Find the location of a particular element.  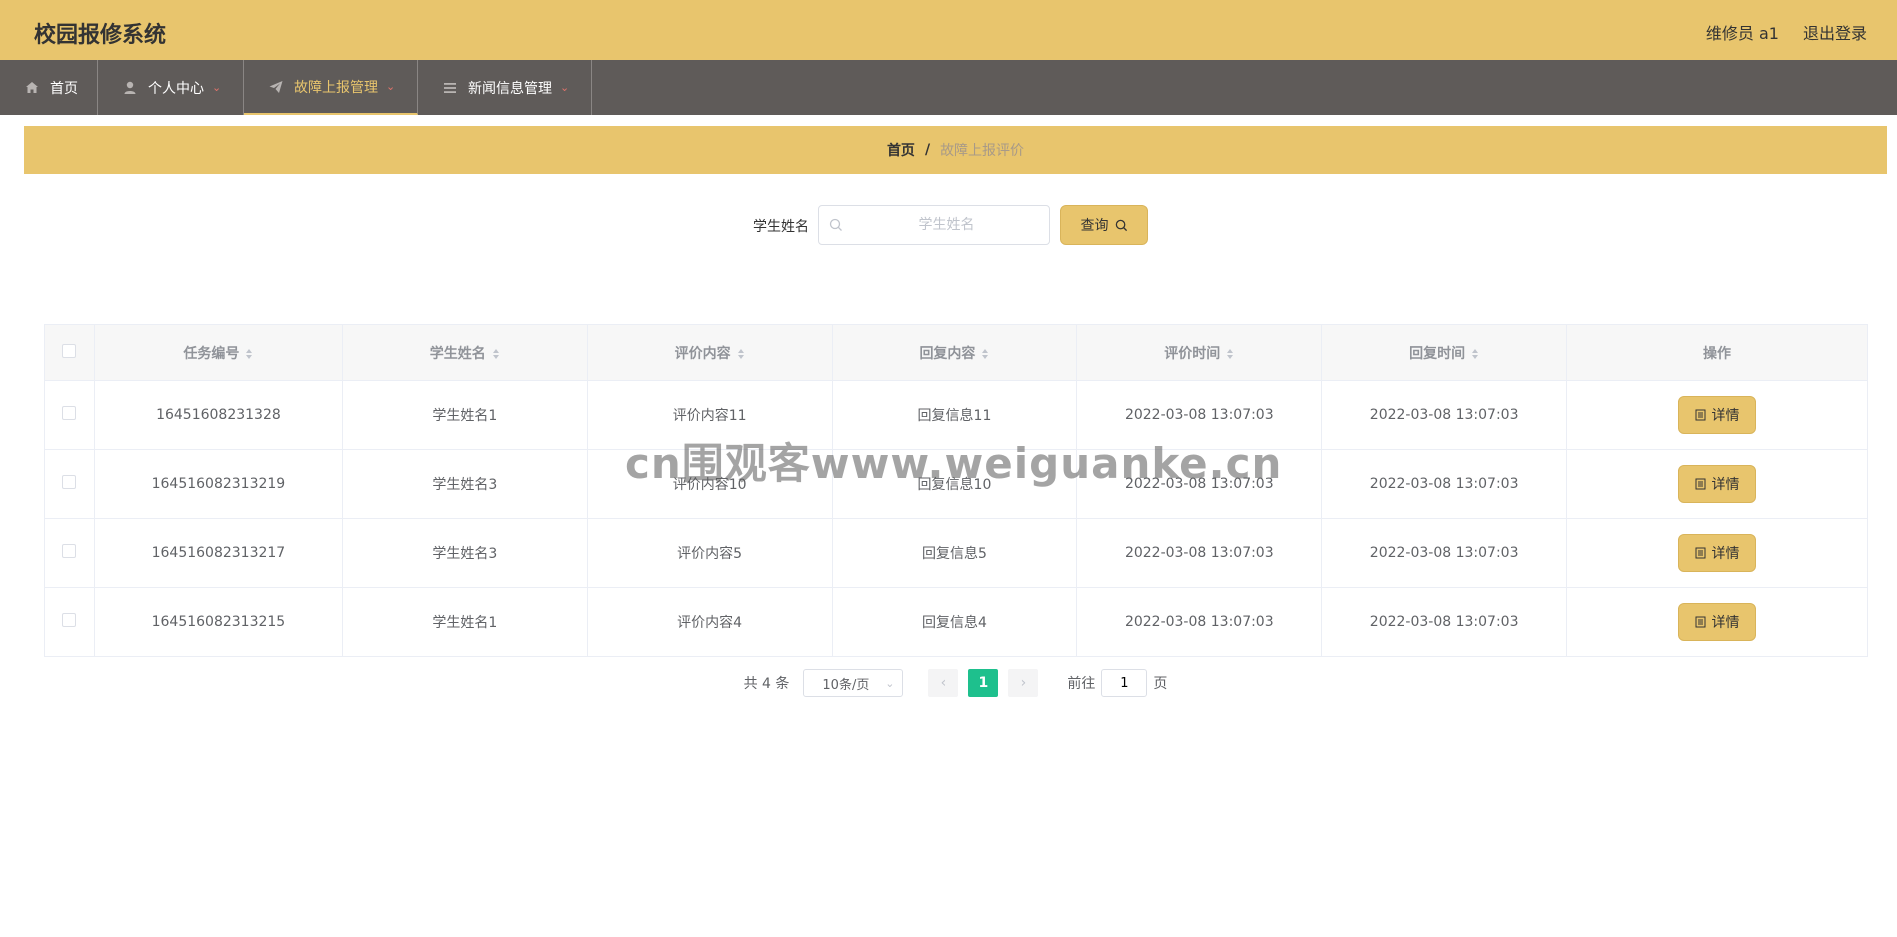

user-label: 维修员 a1 is located at coordinates (1742, 33).